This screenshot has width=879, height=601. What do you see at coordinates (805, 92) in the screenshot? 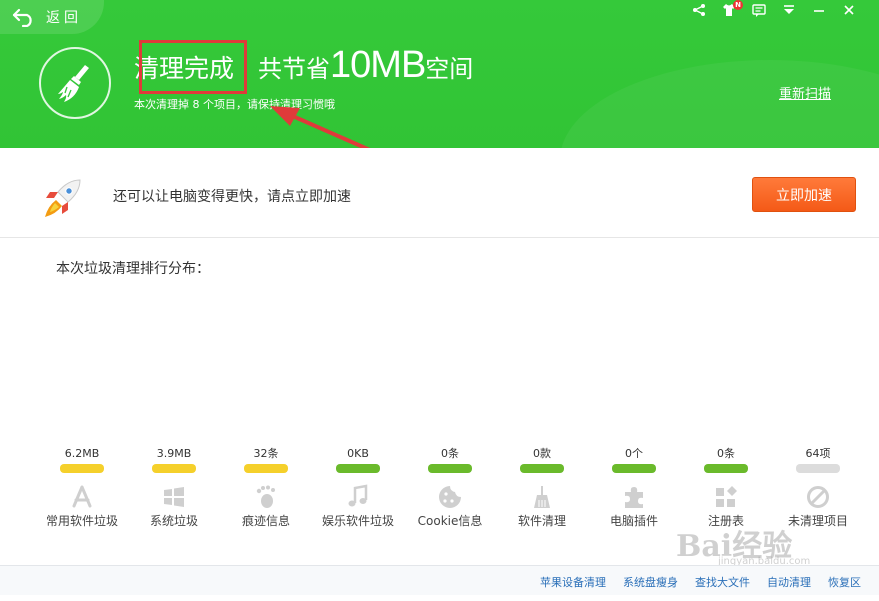
I see `rescan-link: 重新扫描` at bounding box center [805, 92].